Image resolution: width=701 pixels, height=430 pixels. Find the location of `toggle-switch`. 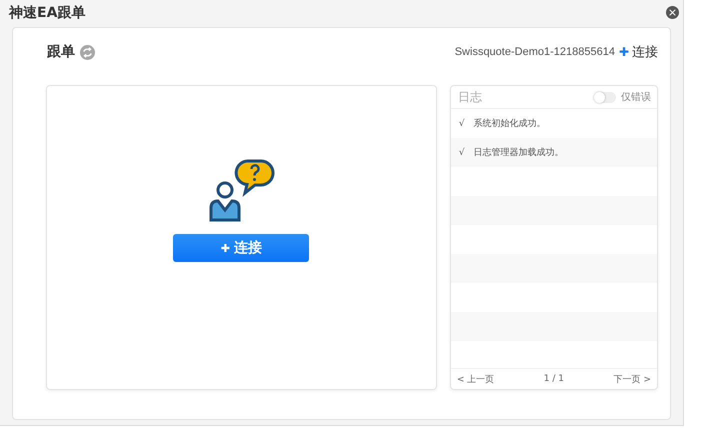

toggle-switch is located at coordinates (605, 97).